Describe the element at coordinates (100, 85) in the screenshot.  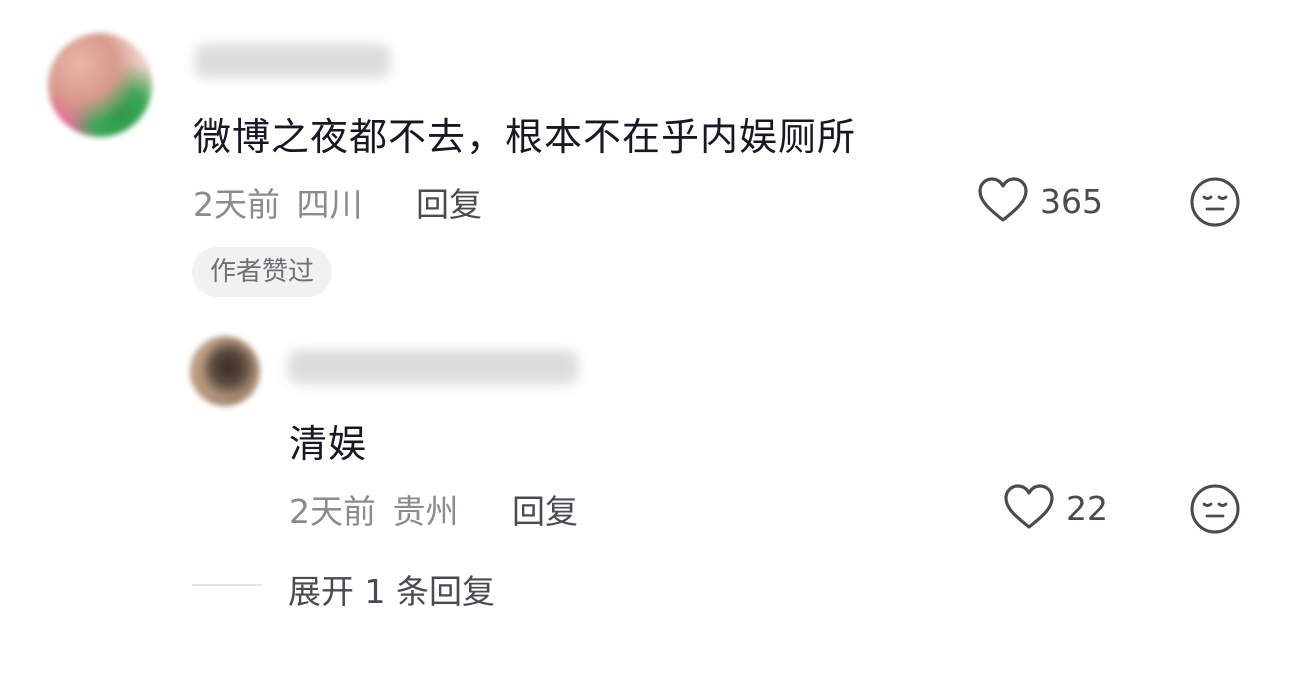
I see `avatar` at that location.